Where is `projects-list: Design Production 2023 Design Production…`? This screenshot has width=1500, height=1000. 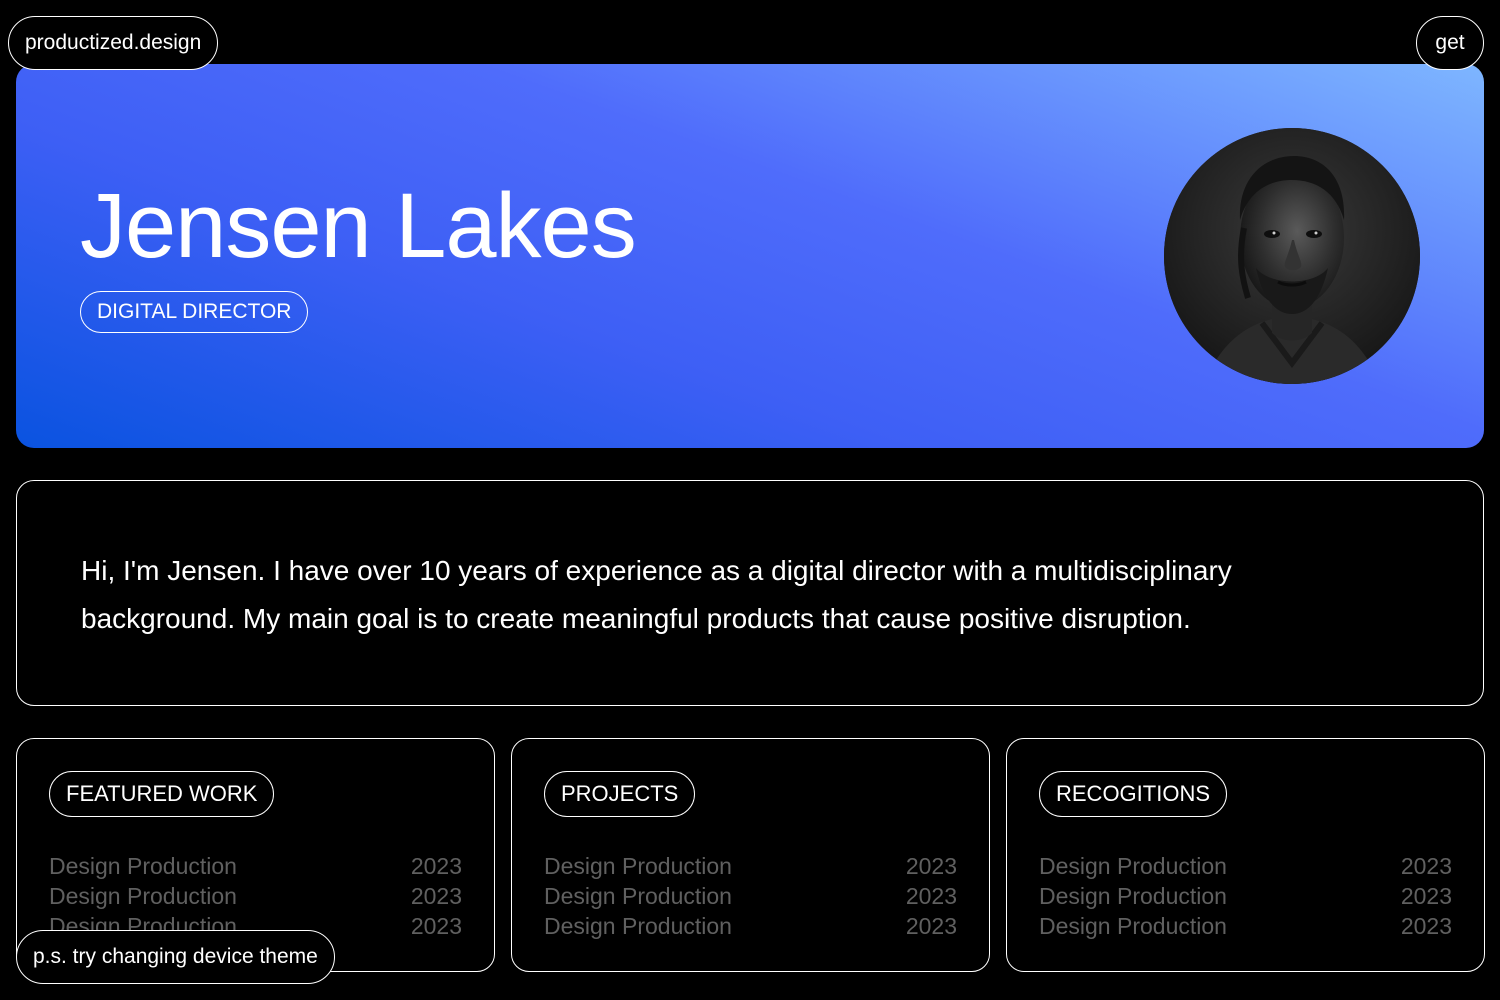
projects-list: Design Production 2023 Design Production… is located at coordinates (750, 896).